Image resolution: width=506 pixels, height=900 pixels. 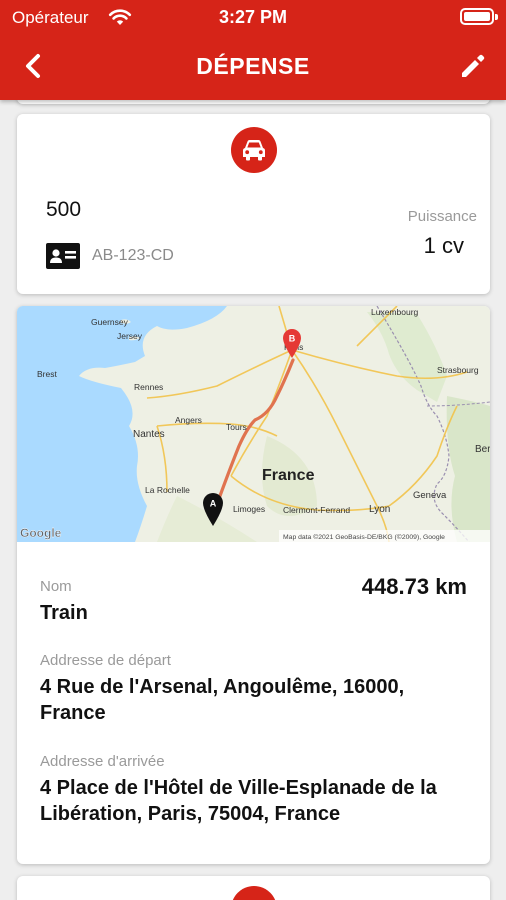 I want to click on name-label: Nom, so click(x=56, y=586).